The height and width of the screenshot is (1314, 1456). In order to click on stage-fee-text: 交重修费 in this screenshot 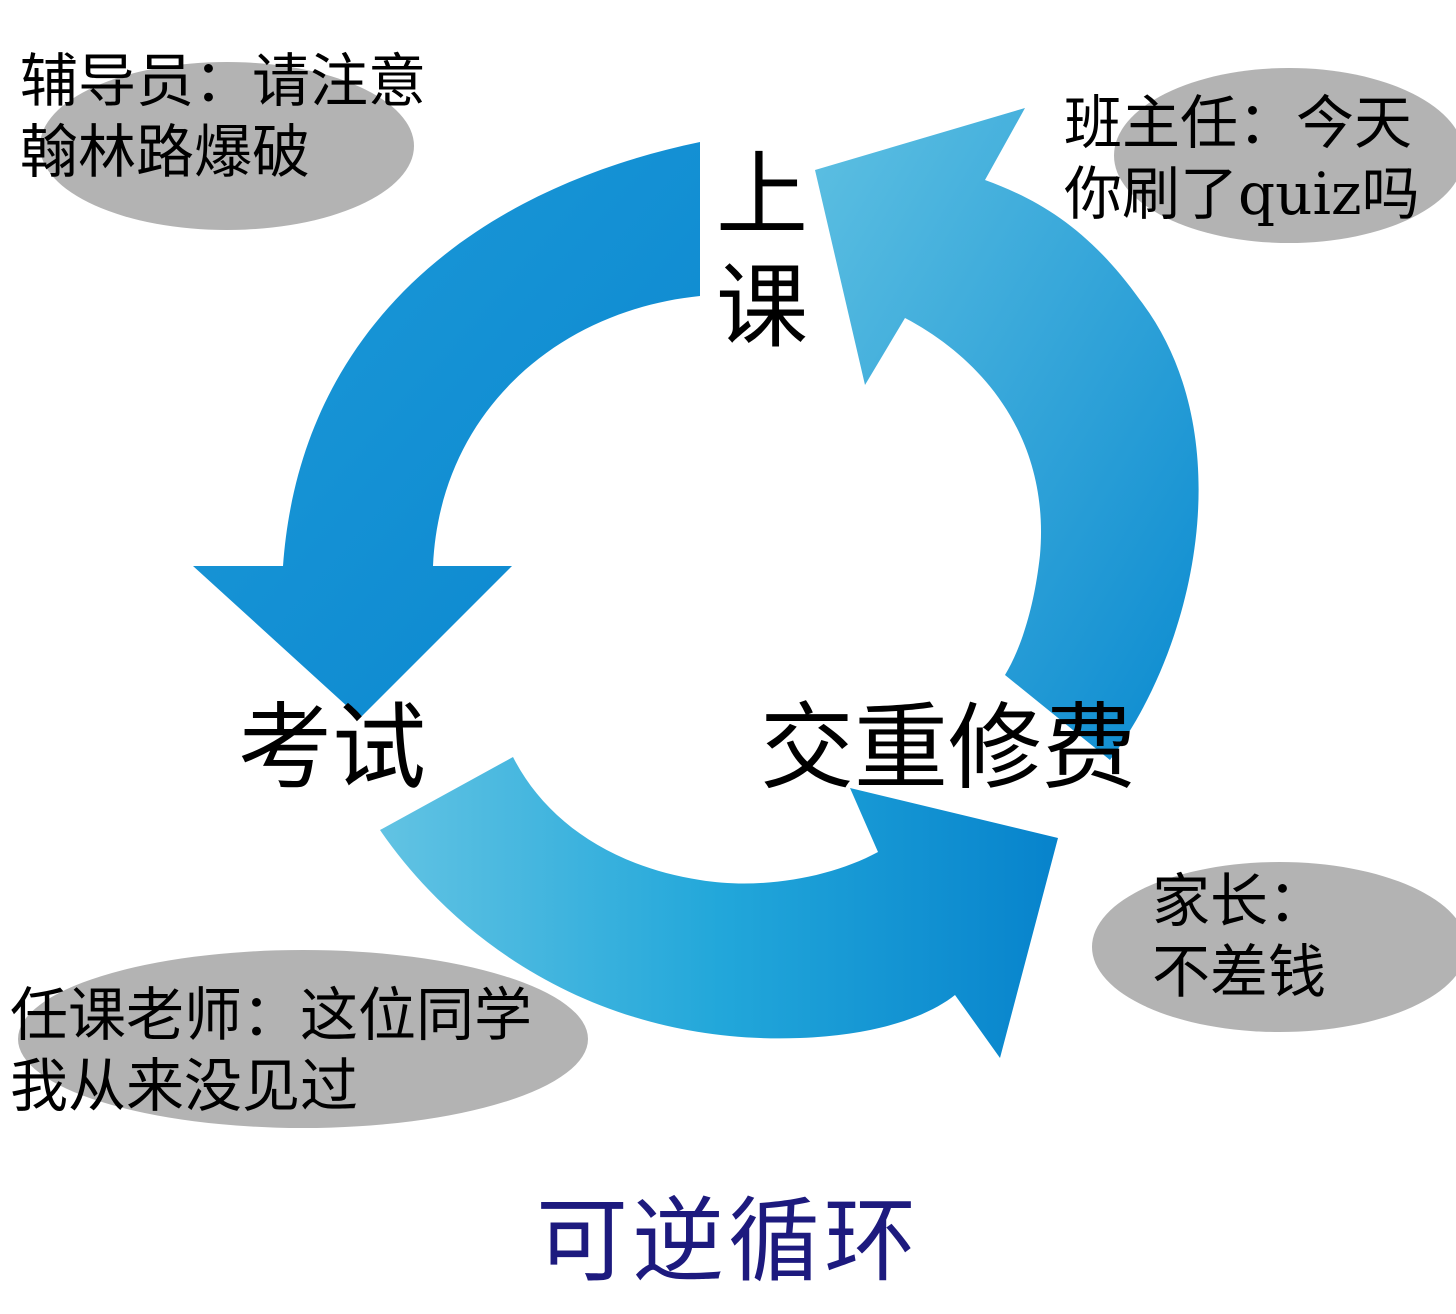, I will do `click(948, 748)`.